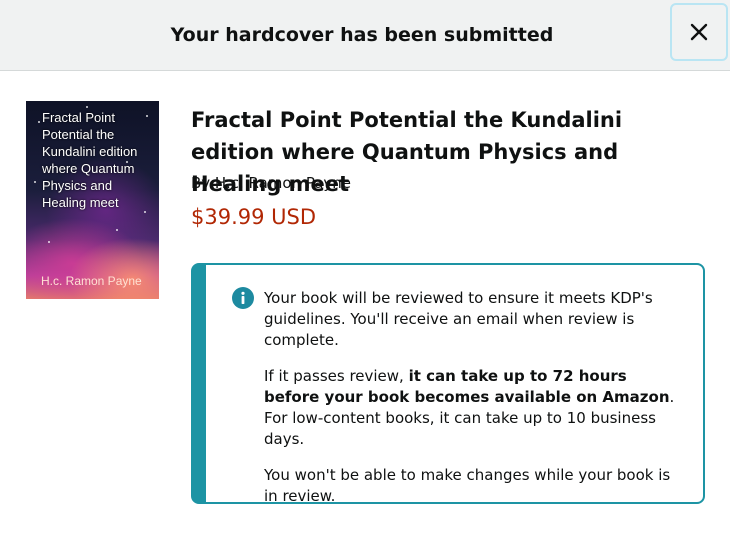  I want to click on close-icon, so click(699, 32).